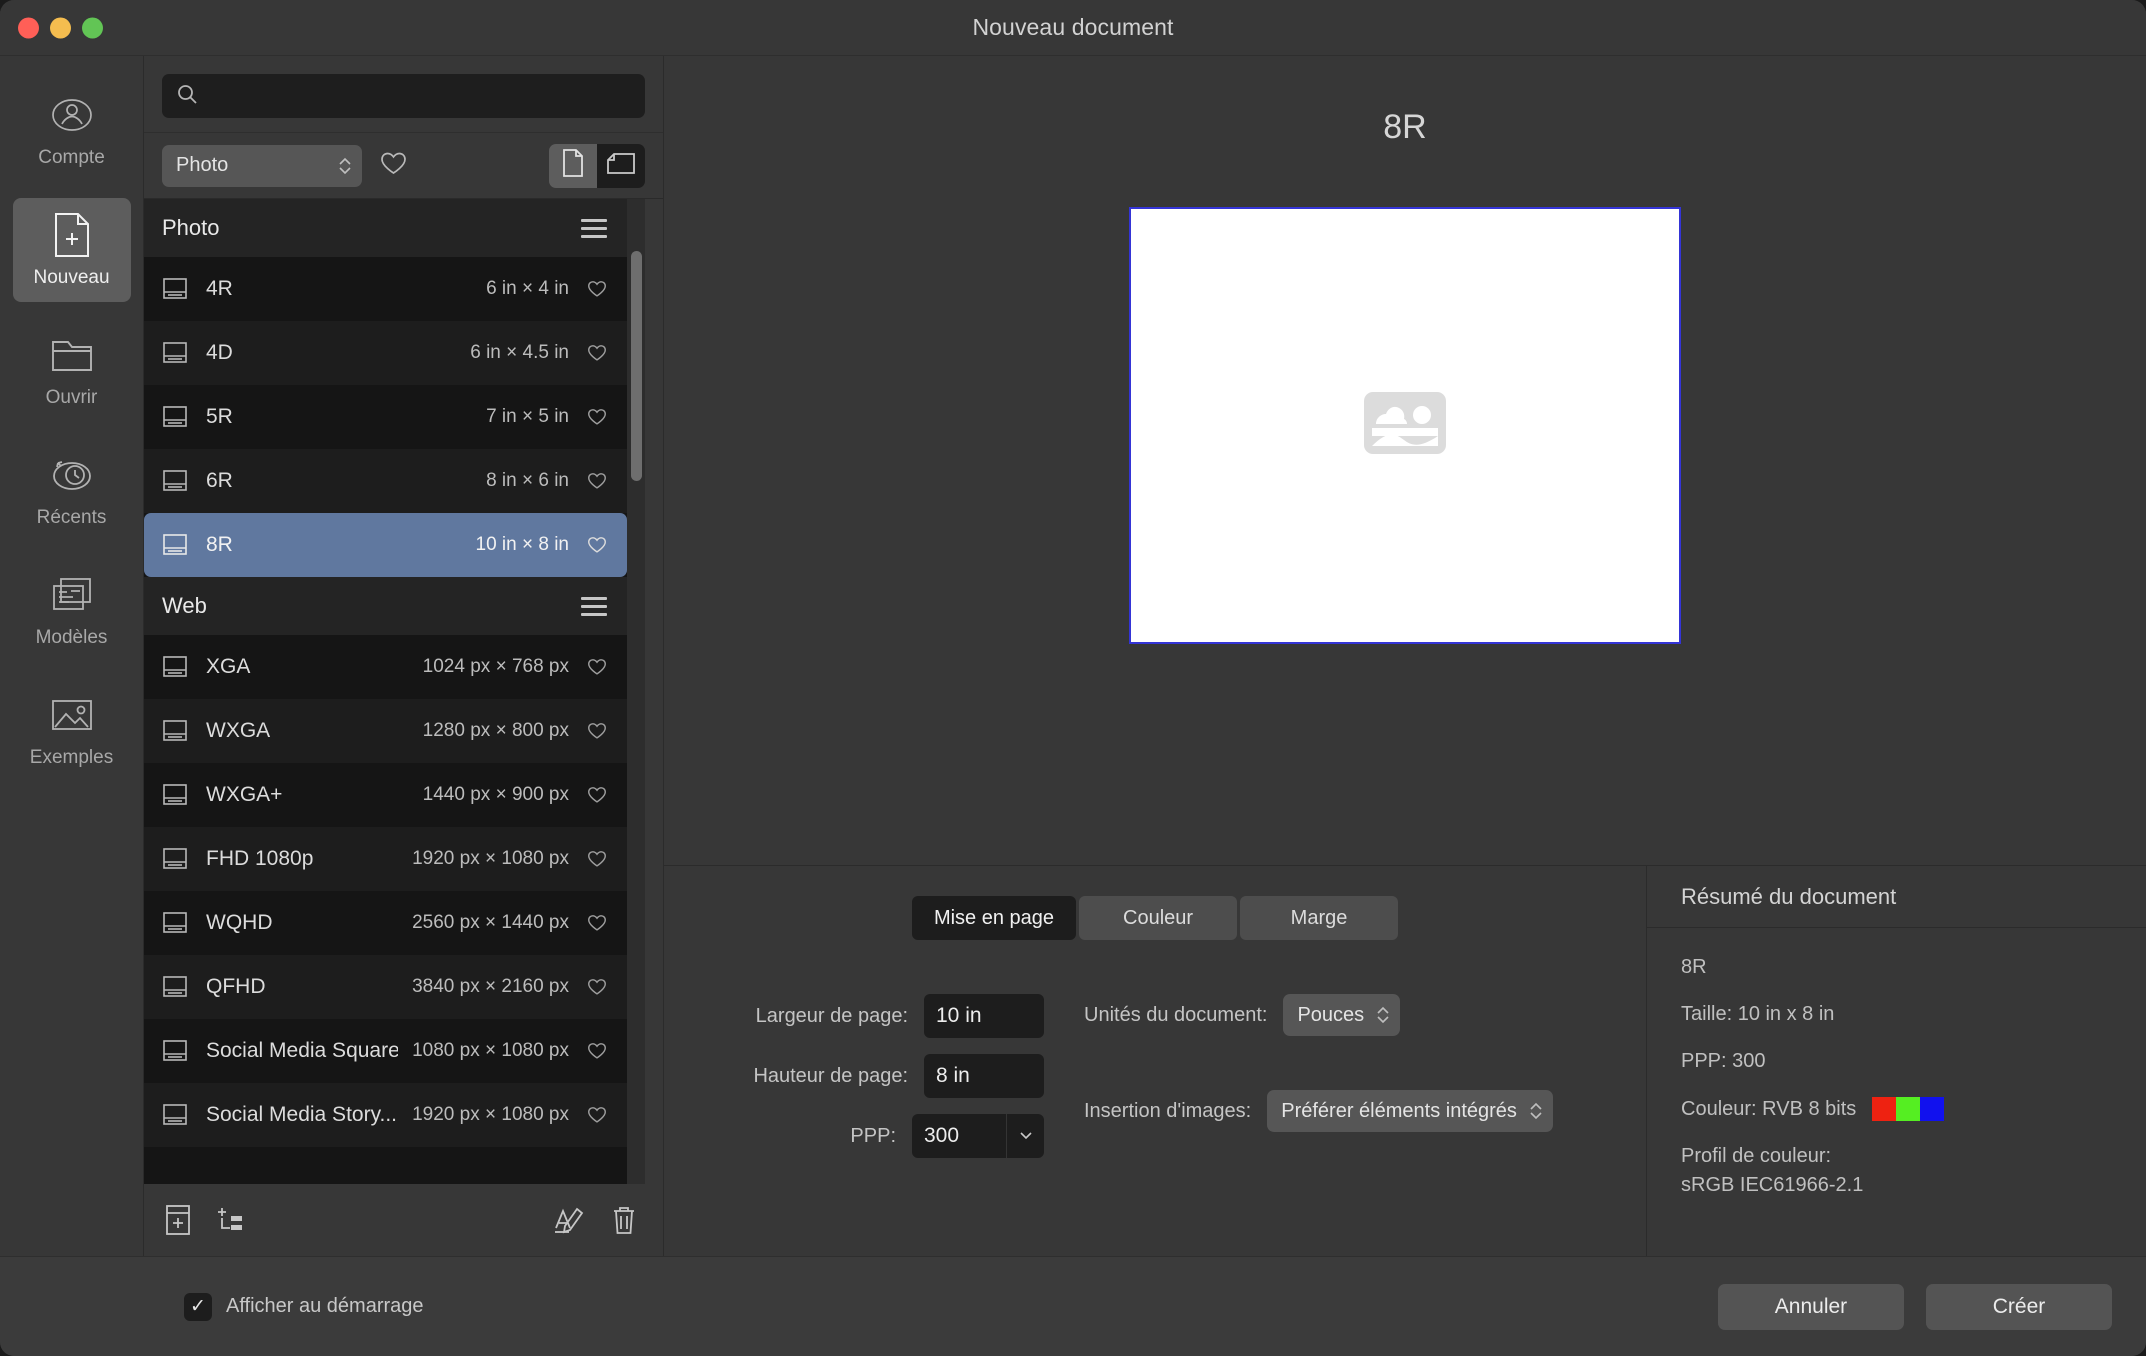 The image size is (2146, 1356). What do you see at coordinates (403, 1220) in the screenshot?
I see `preset-list-toolbar` at bounding box center [403, 1220].